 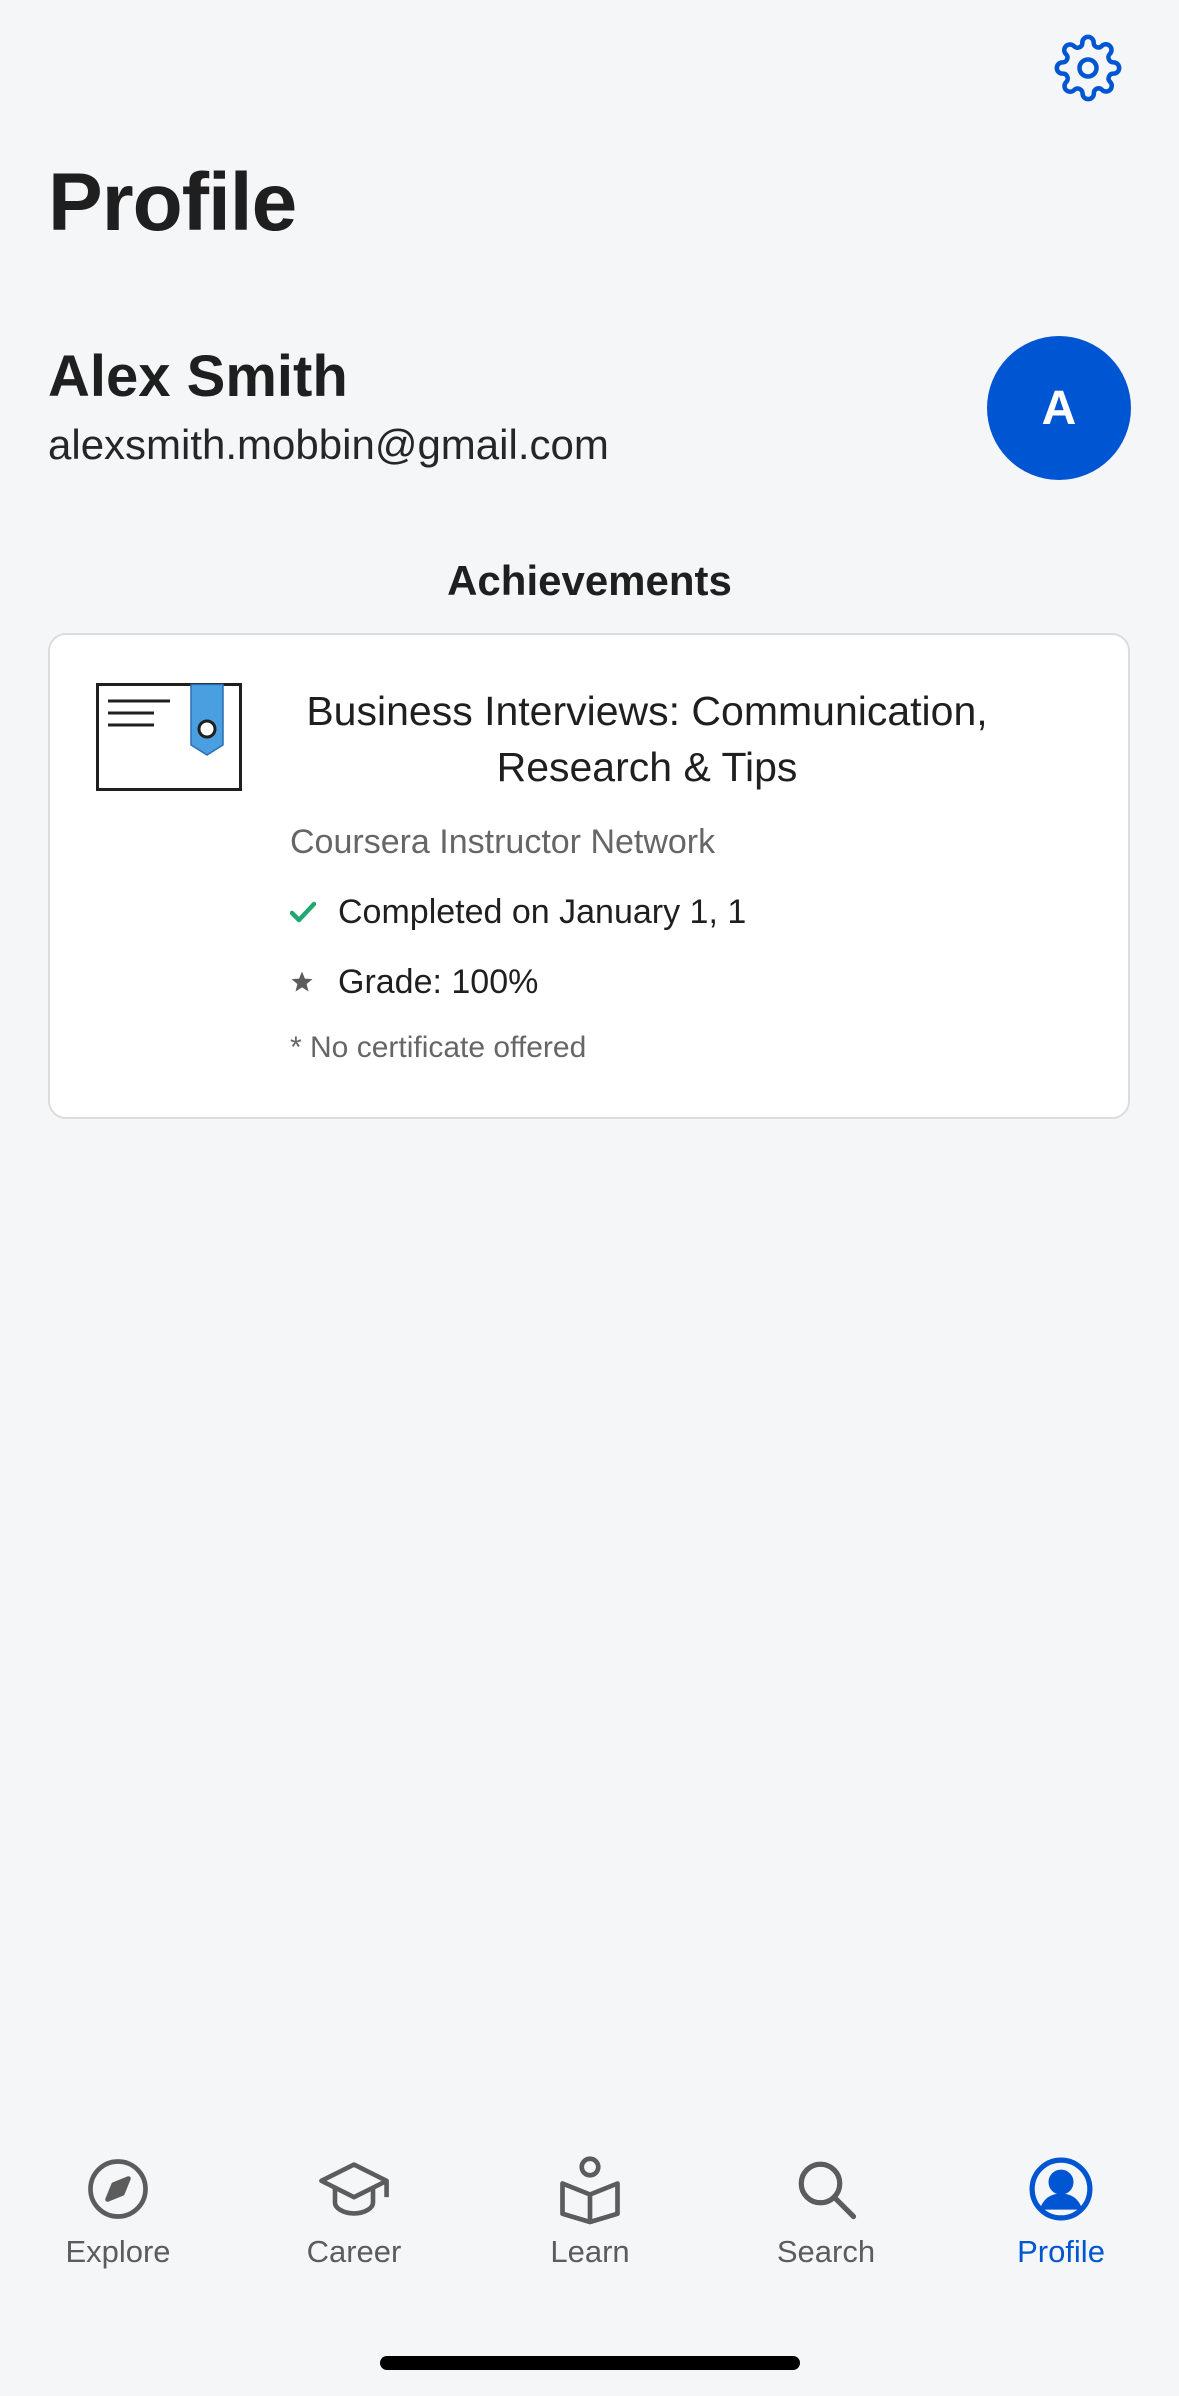 What do you see at coordinates (590, 2251) in the screenshot?
I see `tab-label: Learn` at bounding box center [590, 2251].